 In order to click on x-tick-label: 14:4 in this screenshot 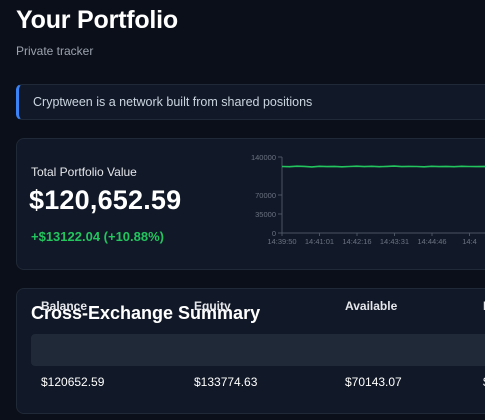, I will do `click(469, 241)`.